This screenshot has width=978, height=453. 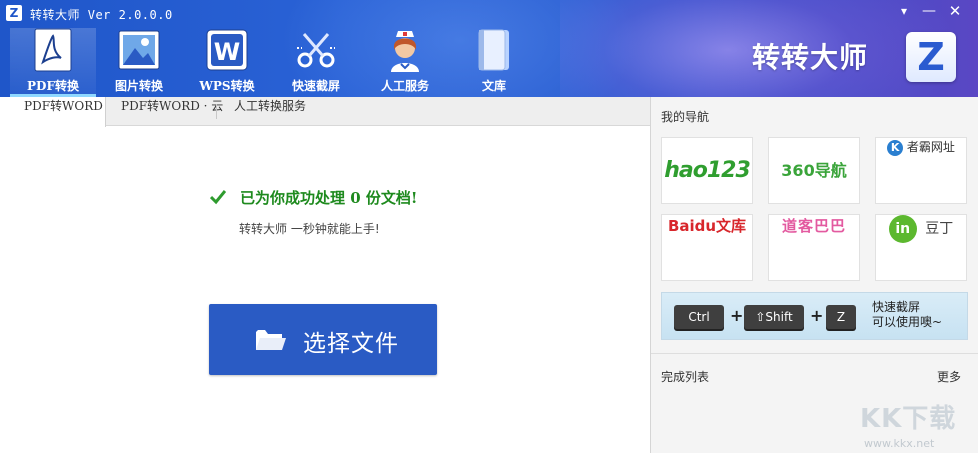 I want to click on select-file-label: 选择文件, so click(x=351, y=344).